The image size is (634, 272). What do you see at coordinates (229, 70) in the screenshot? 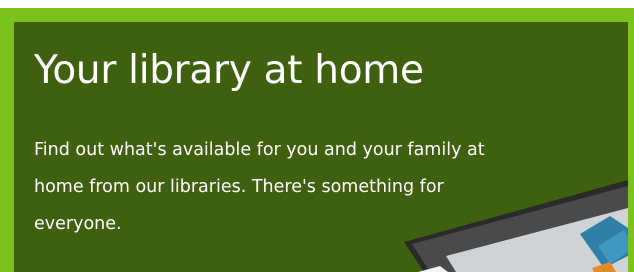
I see `promo-title: Your library at home` at bounding box center [229, 70].